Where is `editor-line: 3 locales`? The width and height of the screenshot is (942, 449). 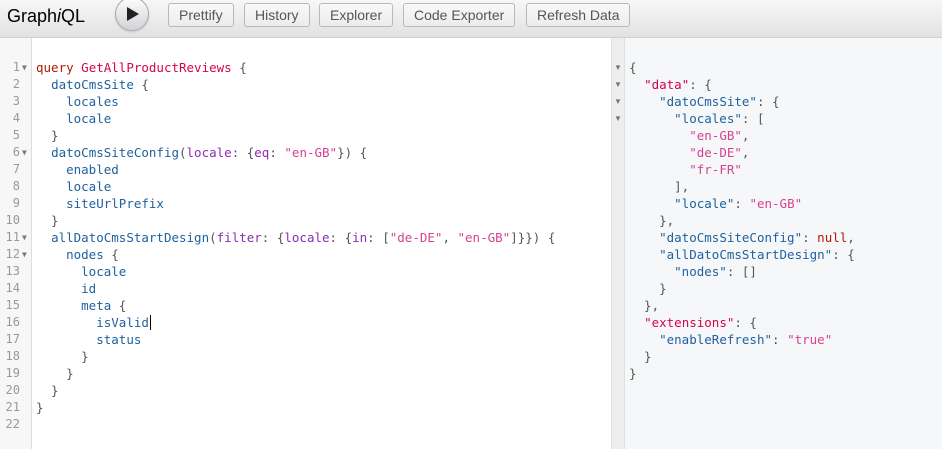
editor-line: 3 locales is located at coordinates (305, 101).